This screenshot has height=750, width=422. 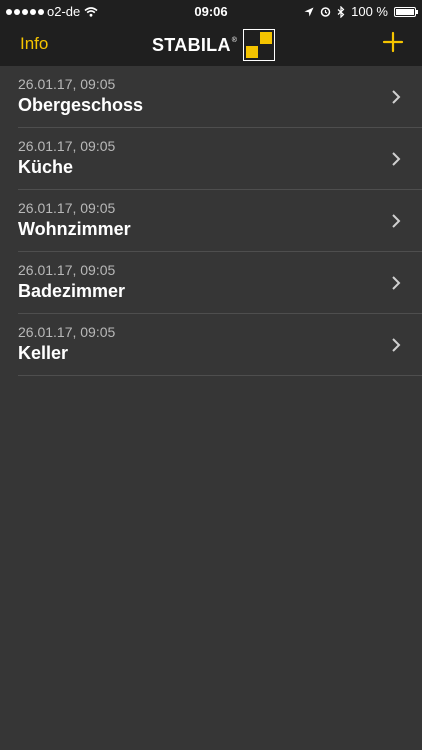 I want to click on item-title: Badezimmer, so click(x=72, y=291).